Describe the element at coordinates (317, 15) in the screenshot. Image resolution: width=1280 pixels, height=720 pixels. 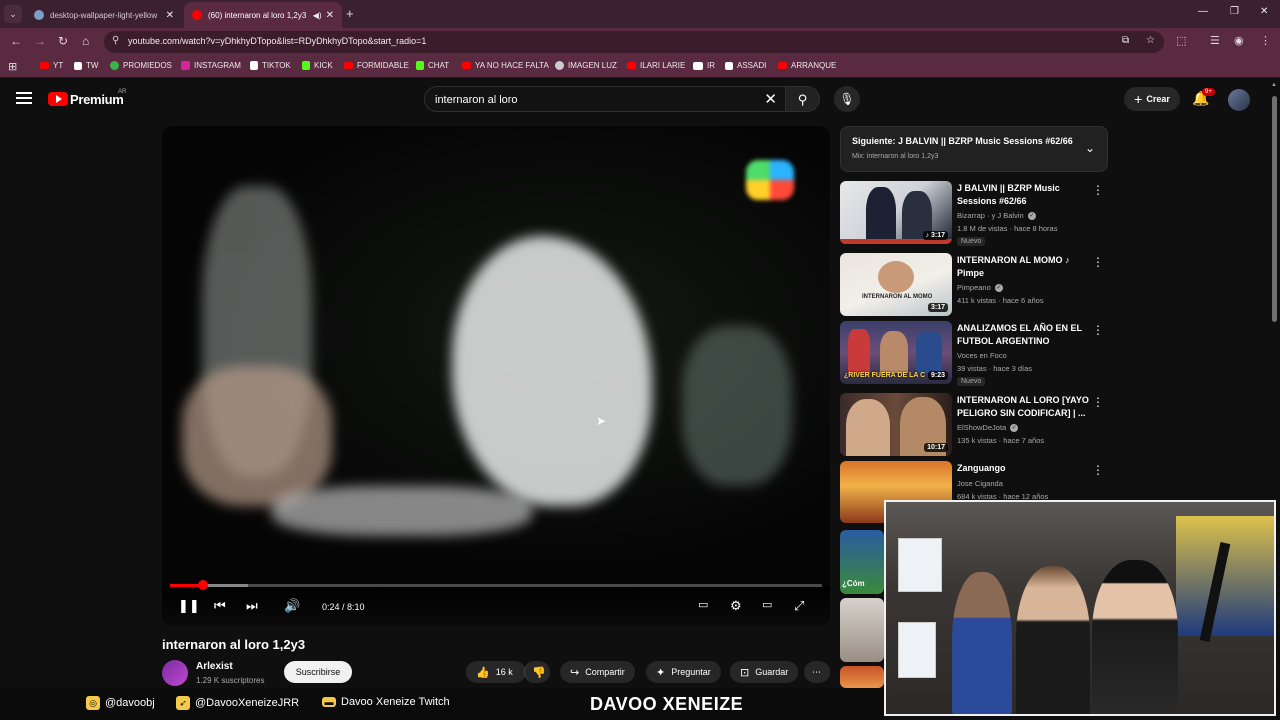
I see `speaker-icon: ◀)` at that location.